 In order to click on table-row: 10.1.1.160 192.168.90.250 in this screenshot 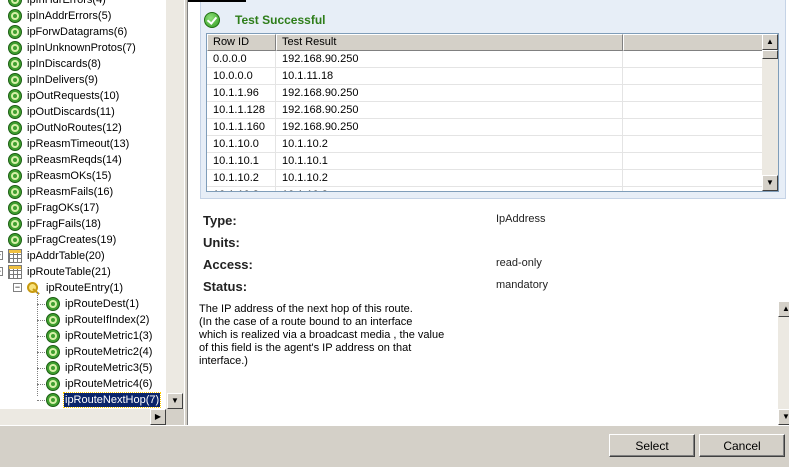, I will do `click(485, 127)`.